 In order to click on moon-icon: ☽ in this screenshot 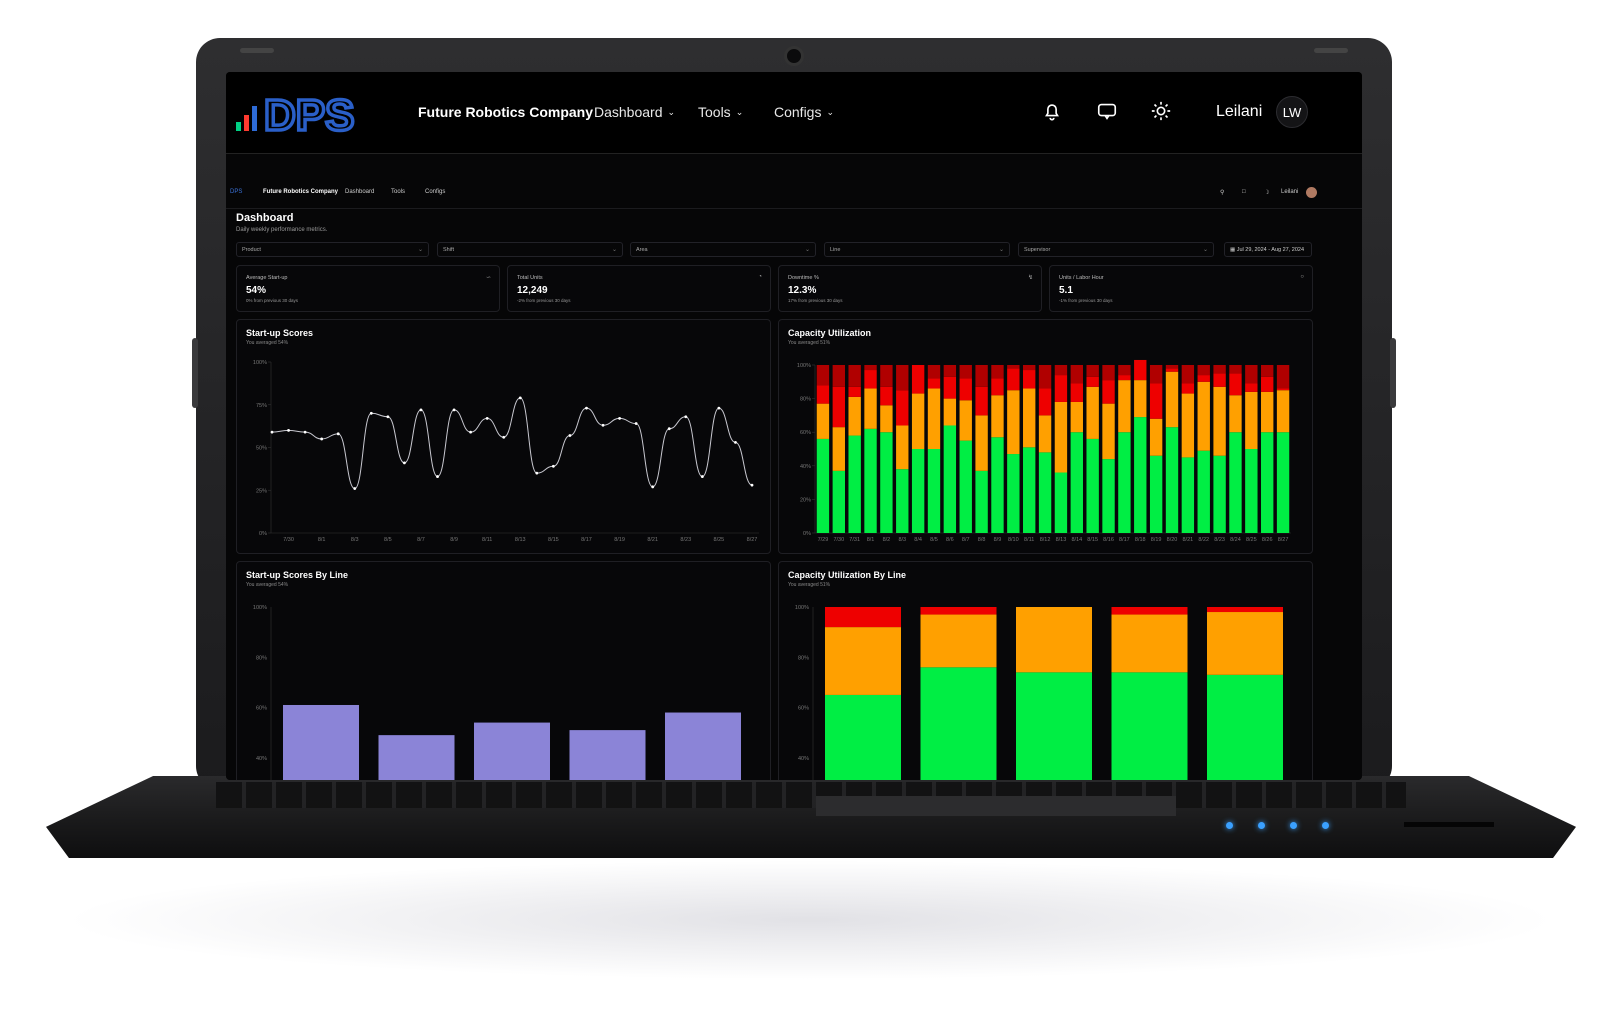, I will do `click(1266, 192)`.